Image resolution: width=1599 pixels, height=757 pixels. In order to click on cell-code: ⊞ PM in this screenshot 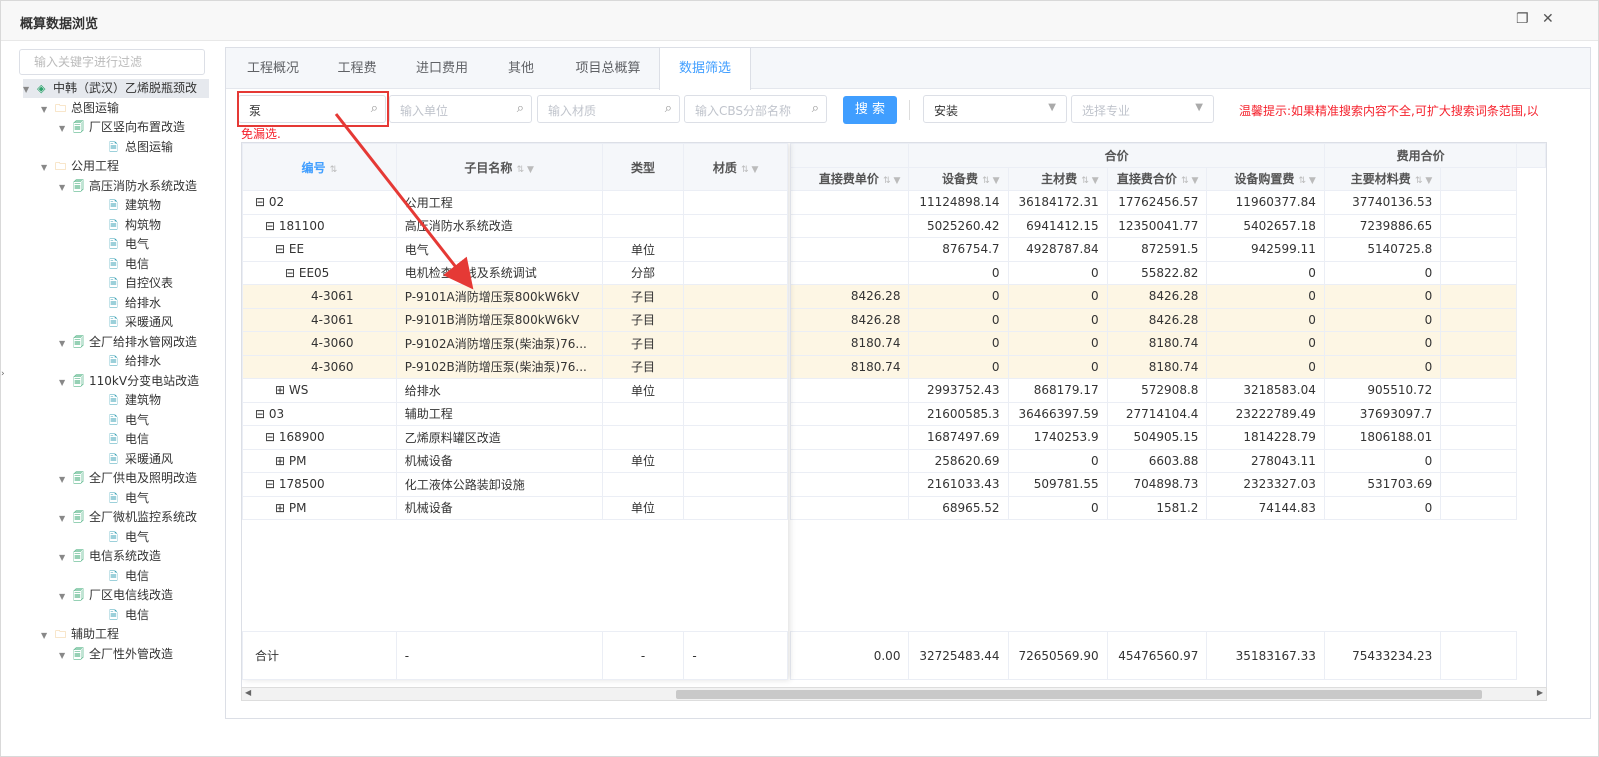, I will do `click(319, 460)`.